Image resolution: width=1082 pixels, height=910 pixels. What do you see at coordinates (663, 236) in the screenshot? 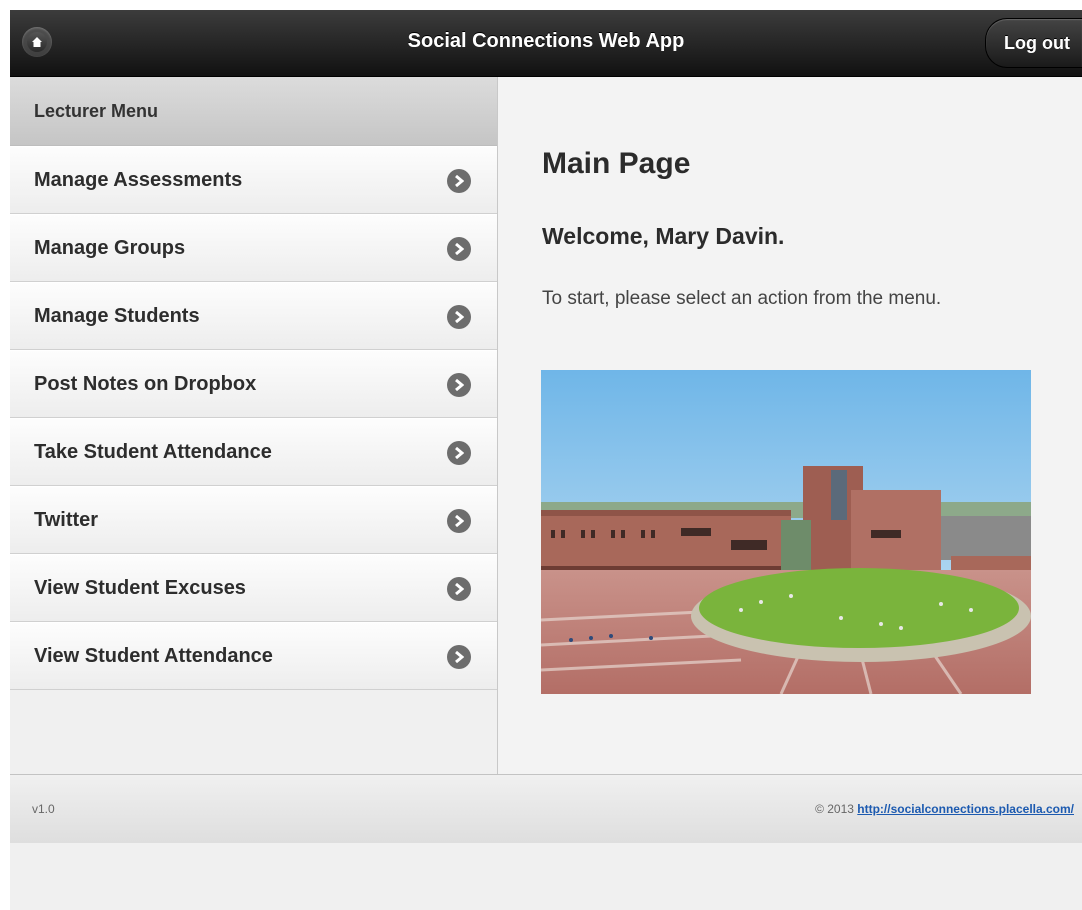
I see `welcome-message: Welcome, Mary Davin.` at bounding box center [663, 236].